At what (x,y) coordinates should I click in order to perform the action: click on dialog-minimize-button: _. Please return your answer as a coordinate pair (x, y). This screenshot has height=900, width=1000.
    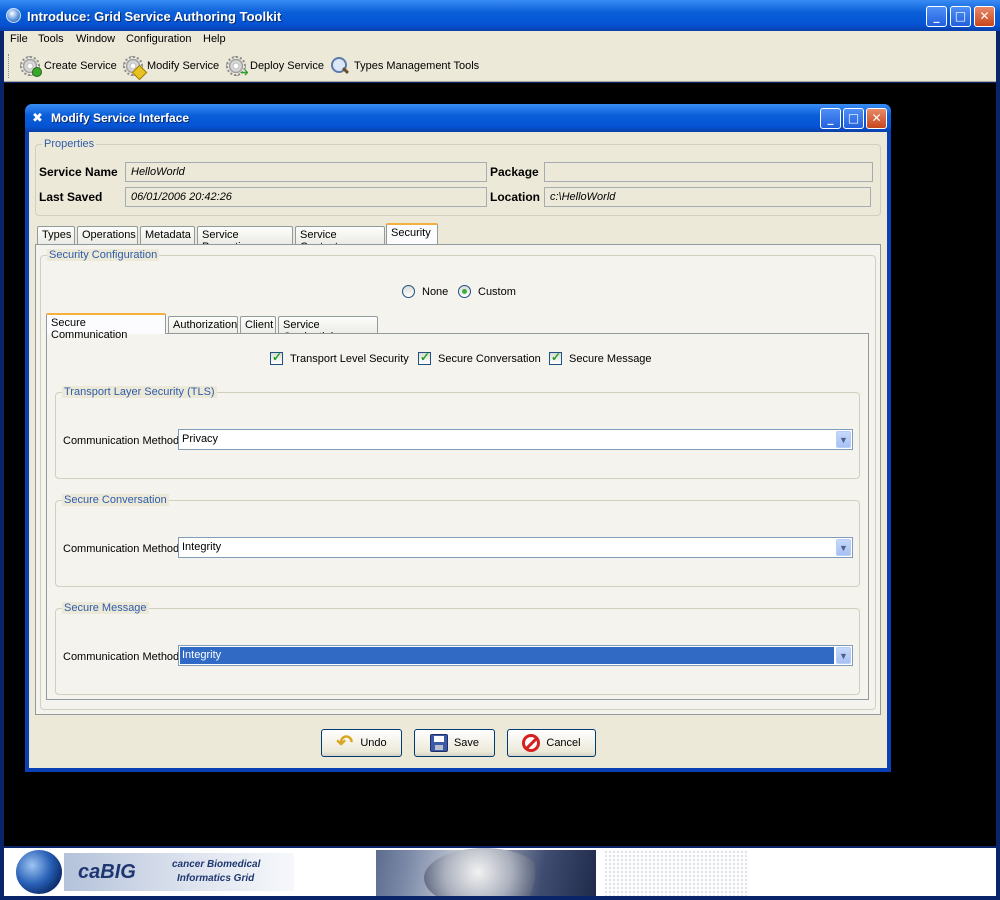
    Looking at the image, I should click on (830, 118).